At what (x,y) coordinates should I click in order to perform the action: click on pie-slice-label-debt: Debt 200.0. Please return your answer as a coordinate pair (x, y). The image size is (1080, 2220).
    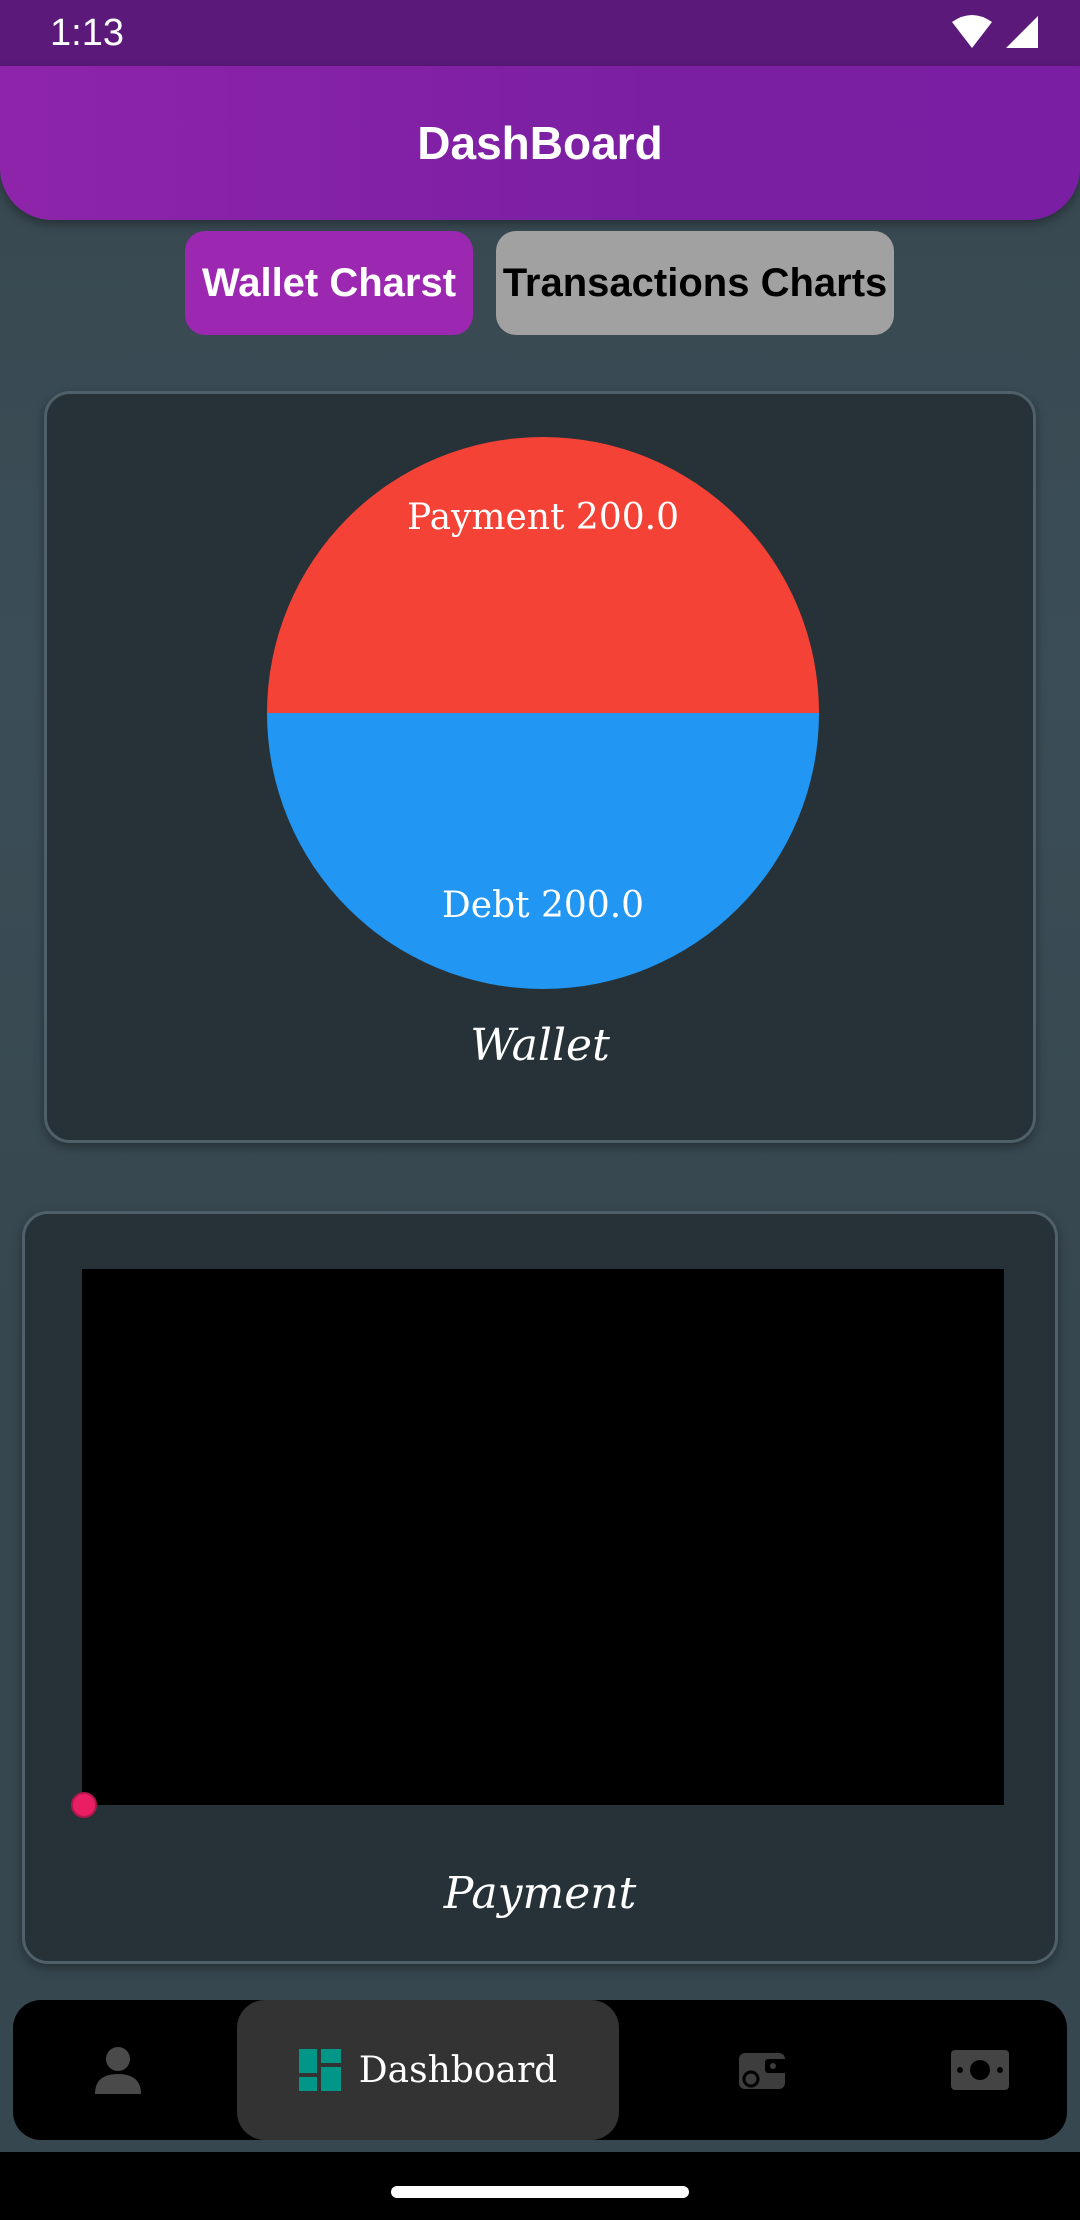
    Looking at the image, I should click on (543, 905).